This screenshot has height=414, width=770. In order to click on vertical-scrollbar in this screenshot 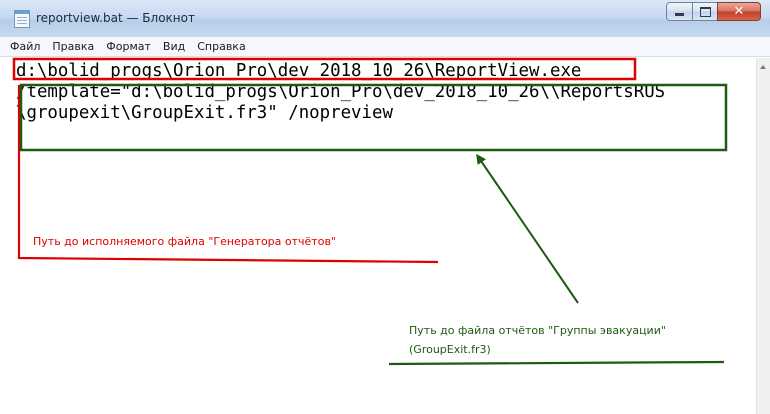, I will do `click(763, 236)`.